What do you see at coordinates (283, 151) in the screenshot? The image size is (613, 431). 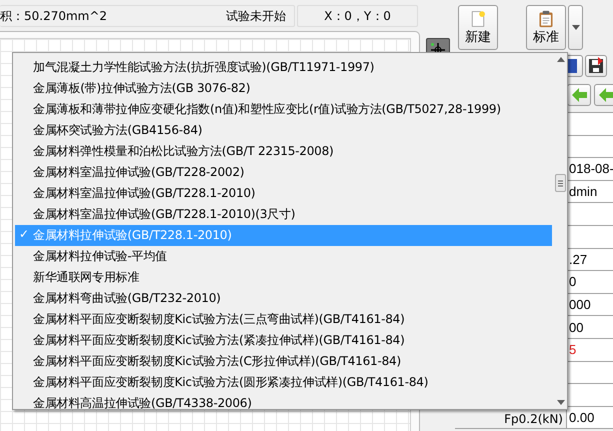 I see `menu-item: 金属材料弹性模量和泊松比试验方法(GB/T 22315-2008)` at bounding box center [283, 151].